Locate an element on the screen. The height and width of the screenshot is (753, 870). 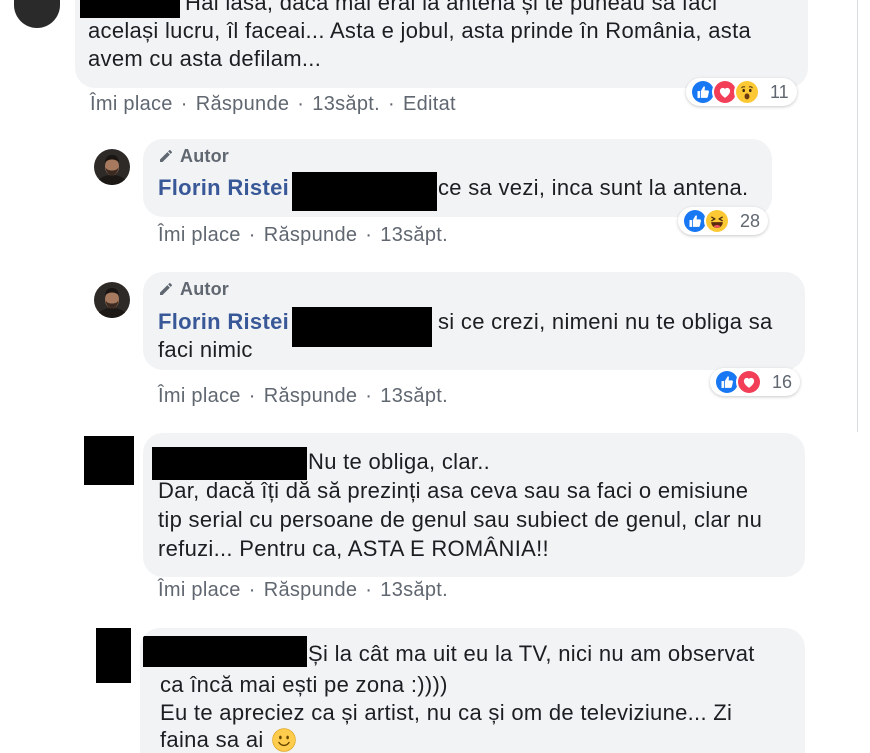
comment-actions: Îmi place · Răspunde · 13săpt. · Editat is located at coordinates (273, 104).